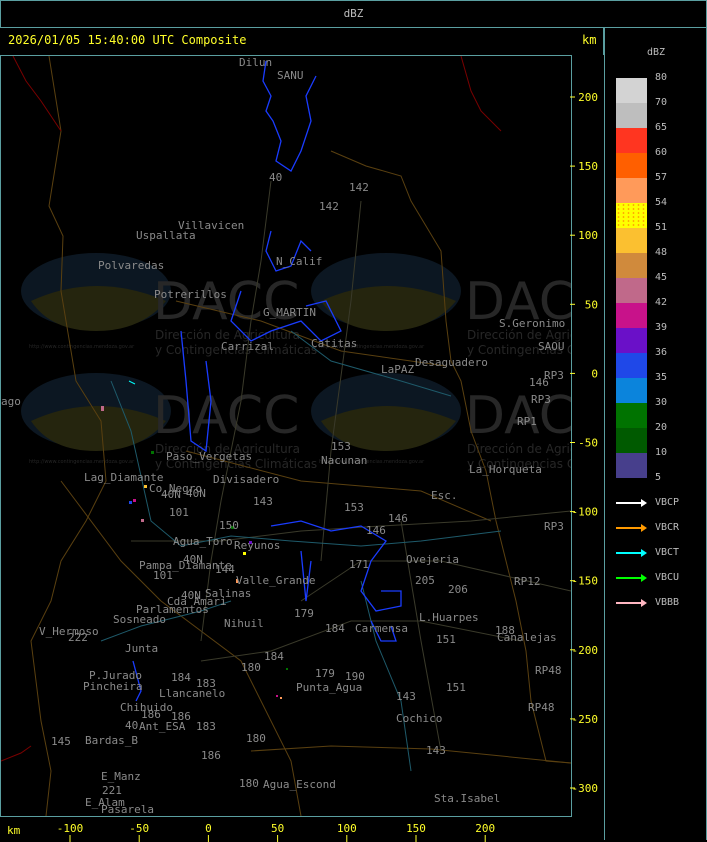 This screenshot has width=707, height=842. Describe the element at coordinates (588, 97) in the screenshot. I see `y-tick-label: 200` at that location.